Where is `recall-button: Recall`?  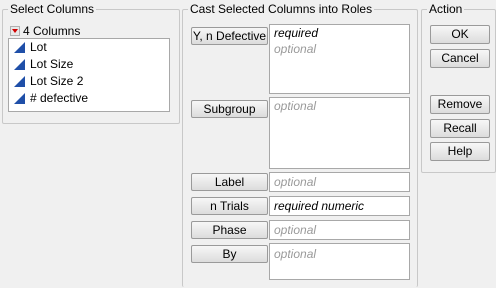 recall-button: Recall is located at coordinates (460, 128).